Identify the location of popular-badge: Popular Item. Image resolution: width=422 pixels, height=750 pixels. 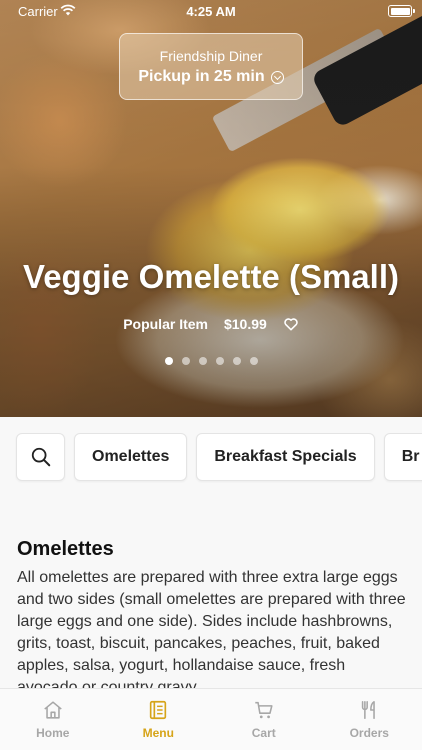
(165, 324).